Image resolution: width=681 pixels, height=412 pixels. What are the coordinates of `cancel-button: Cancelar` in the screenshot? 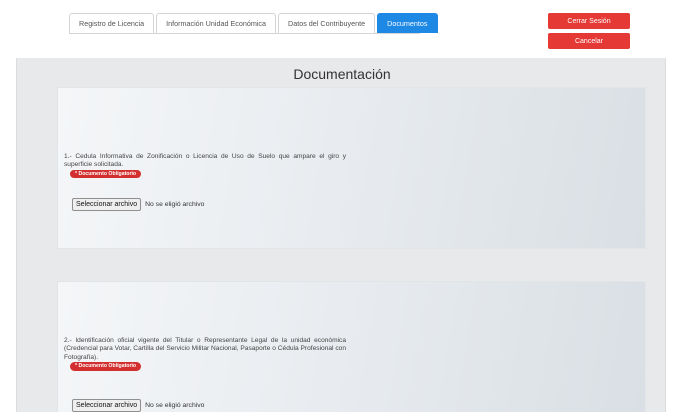 It's located at (589, 41).